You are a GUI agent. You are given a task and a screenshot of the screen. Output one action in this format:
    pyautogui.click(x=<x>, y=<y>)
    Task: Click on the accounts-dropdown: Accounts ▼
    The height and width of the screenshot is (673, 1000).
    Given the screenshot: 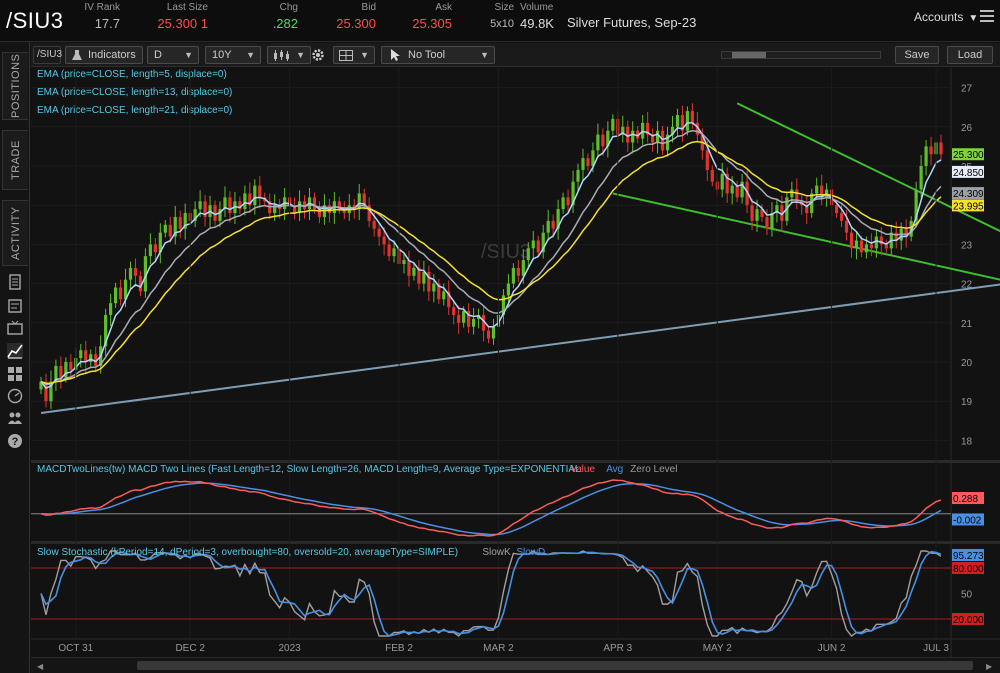 What is the action you would take?
    pyautogui.click(x=946, y=17)
    